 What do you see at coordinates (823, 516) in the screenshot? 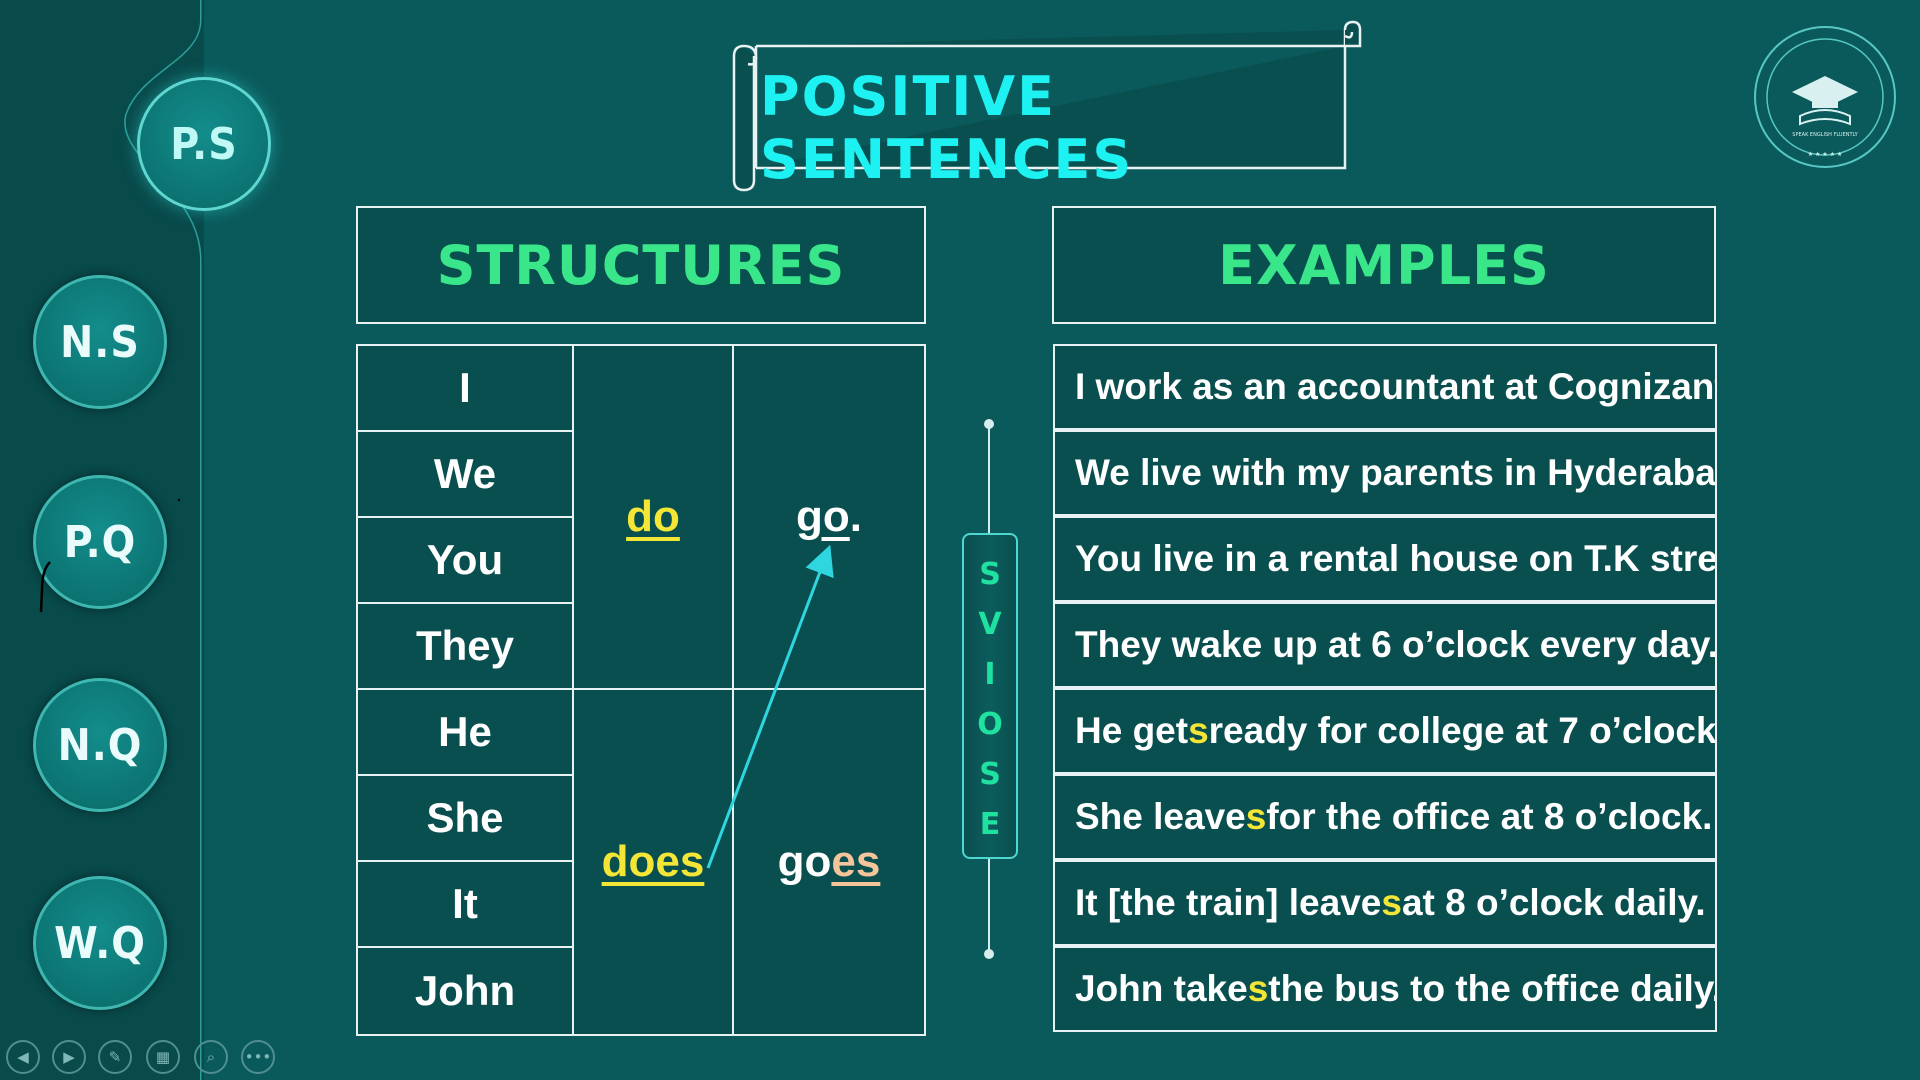
I see `verb-go: go` at bounding box center [823, 516].